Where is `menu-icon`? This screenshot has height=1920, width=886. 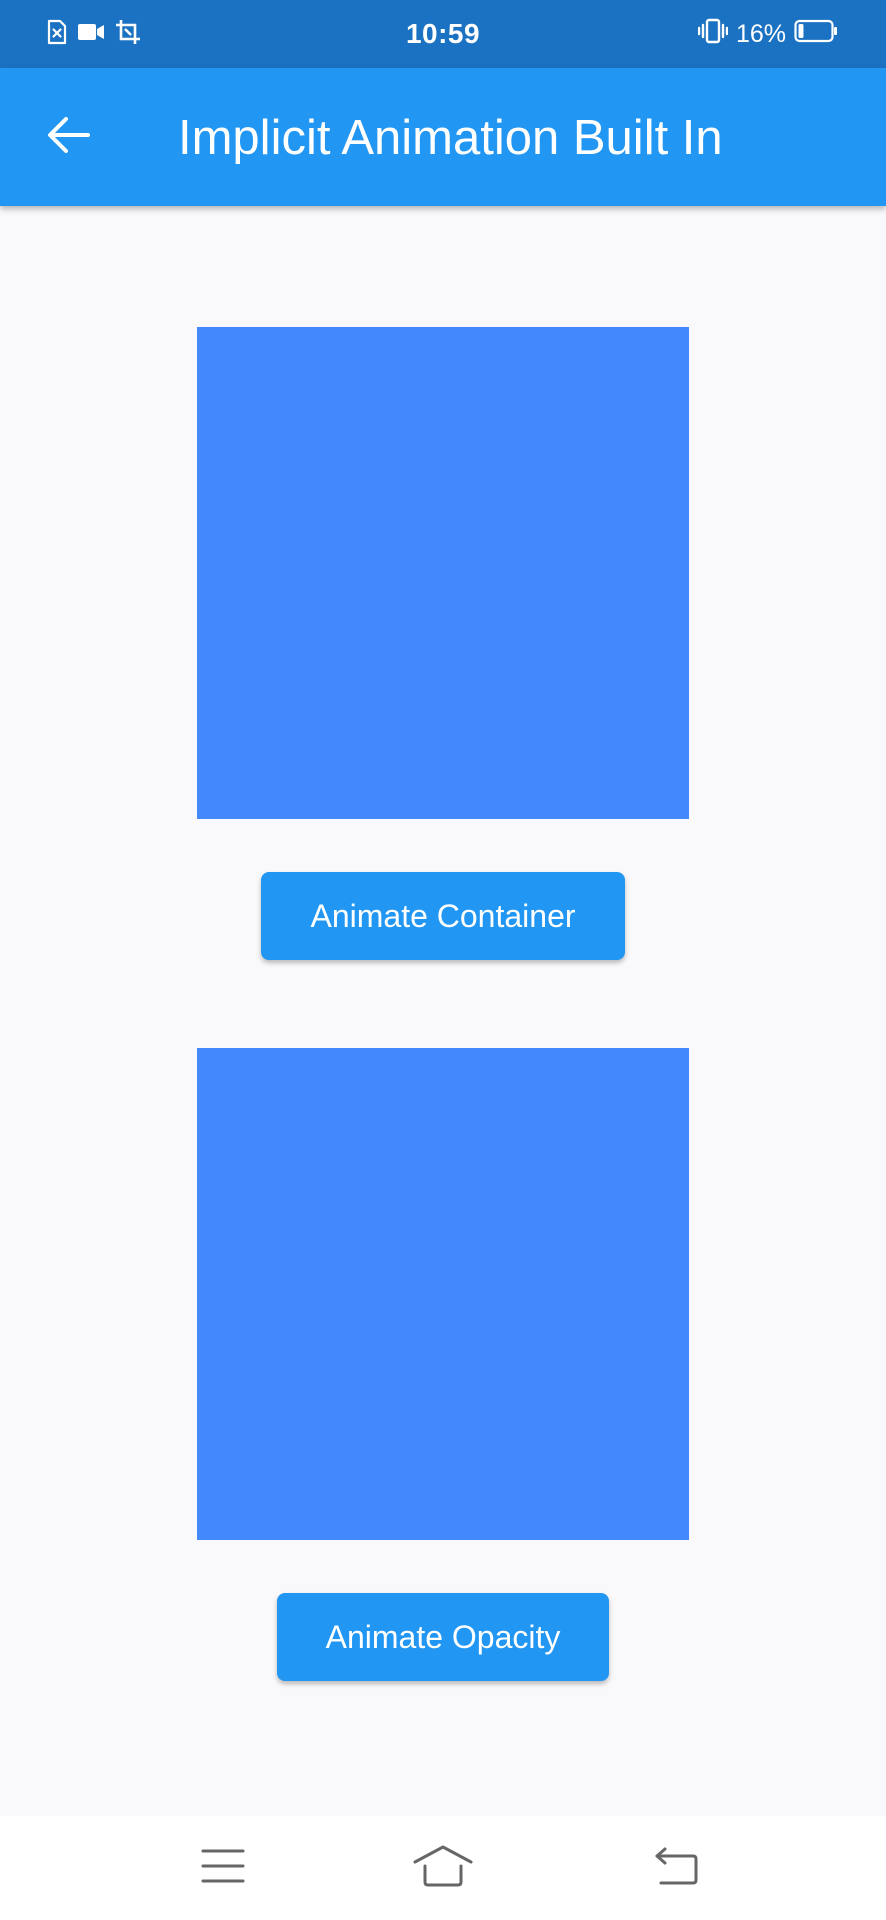
menu-icon is located at coordinates (223, 1868).